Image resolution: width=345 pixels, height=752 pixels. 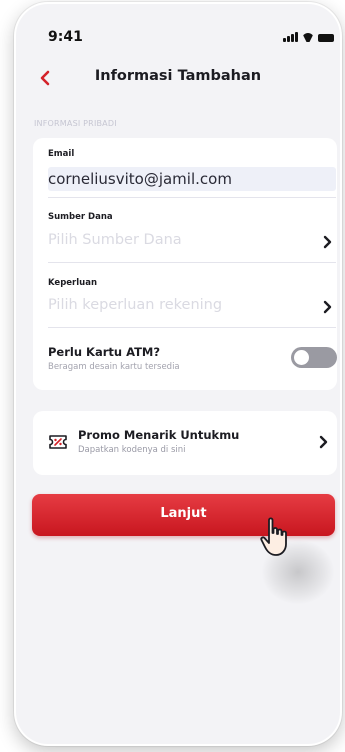 What do you see at coordinates (273, 536) in the screenshot?
I see `hand-cursor-icon` at bounding box center [273, 536].